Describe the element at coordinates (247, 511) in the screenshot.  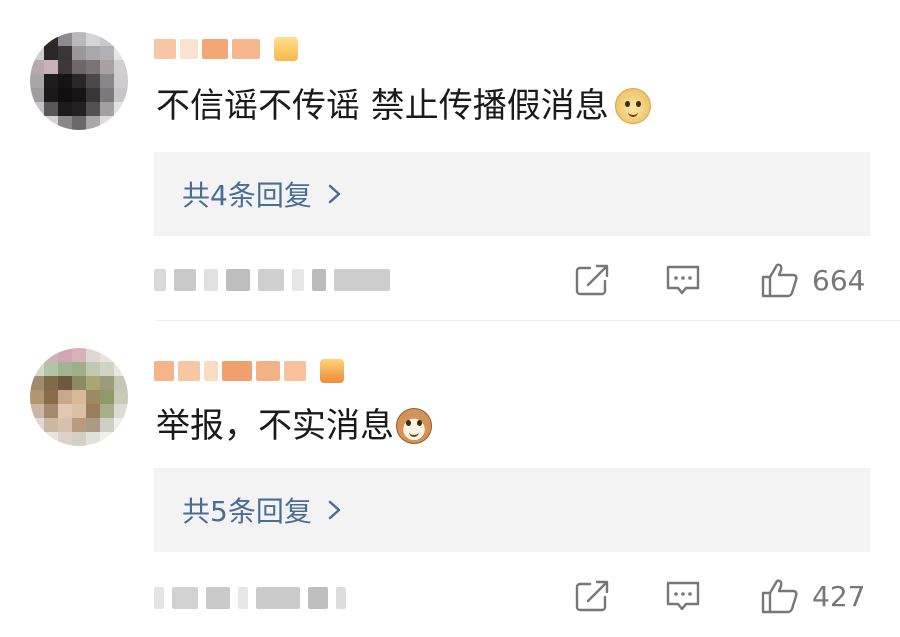
I see `replies-label: 共5条回复` at that location.